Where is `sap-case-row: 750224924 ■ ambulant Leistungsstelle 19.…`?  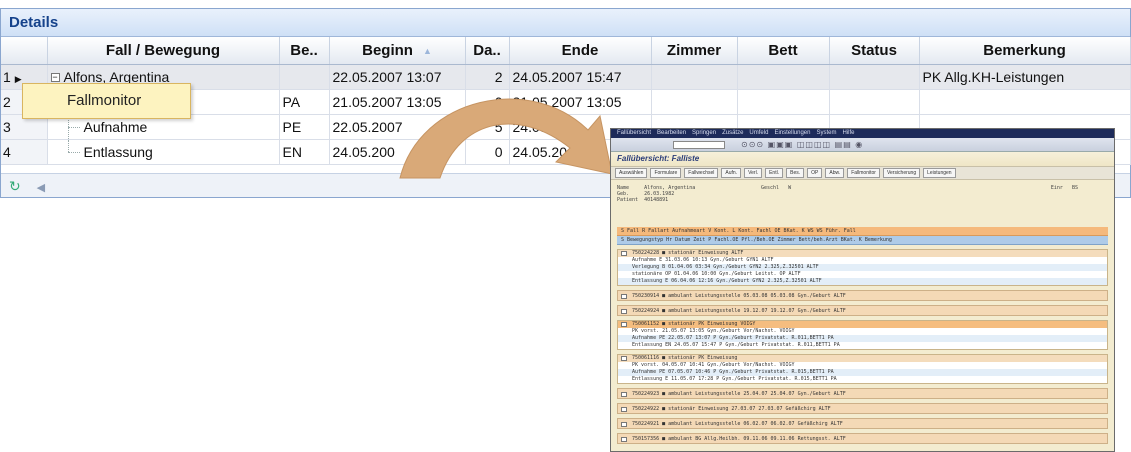 sap-case-row: 750224924 ■ ambulant Leistungsstelle 19.… is located at coordinates (862, 310).